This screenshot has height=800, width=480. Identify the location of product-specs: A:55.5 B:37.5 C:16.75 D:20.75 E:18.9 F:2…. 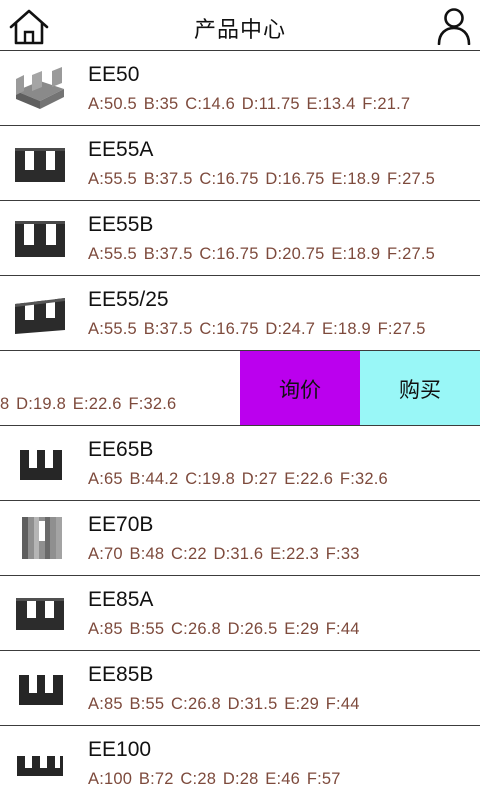
(261, 254).